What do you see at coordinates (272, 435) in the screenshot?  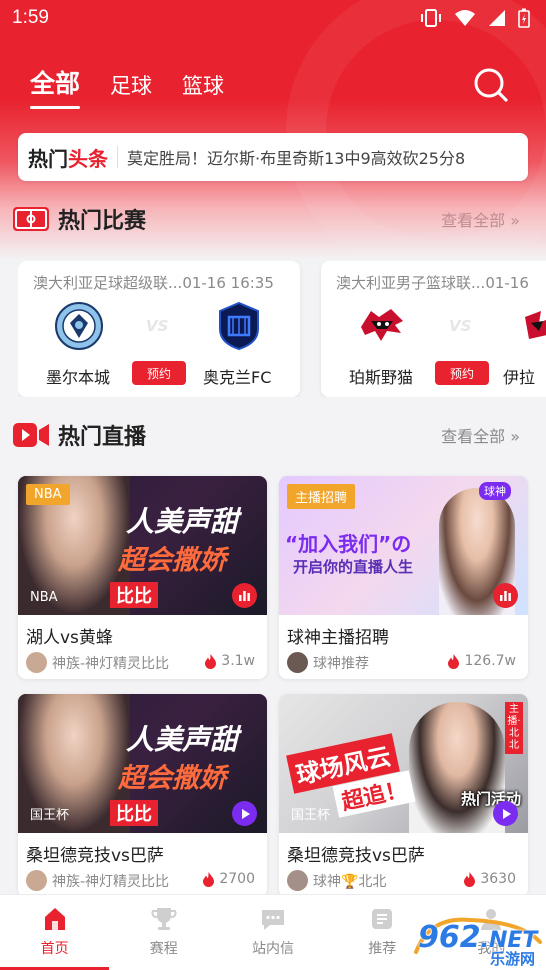 I see `hot-live-header: 热门直播 查看全部 »` at bounding box center [272, 435].